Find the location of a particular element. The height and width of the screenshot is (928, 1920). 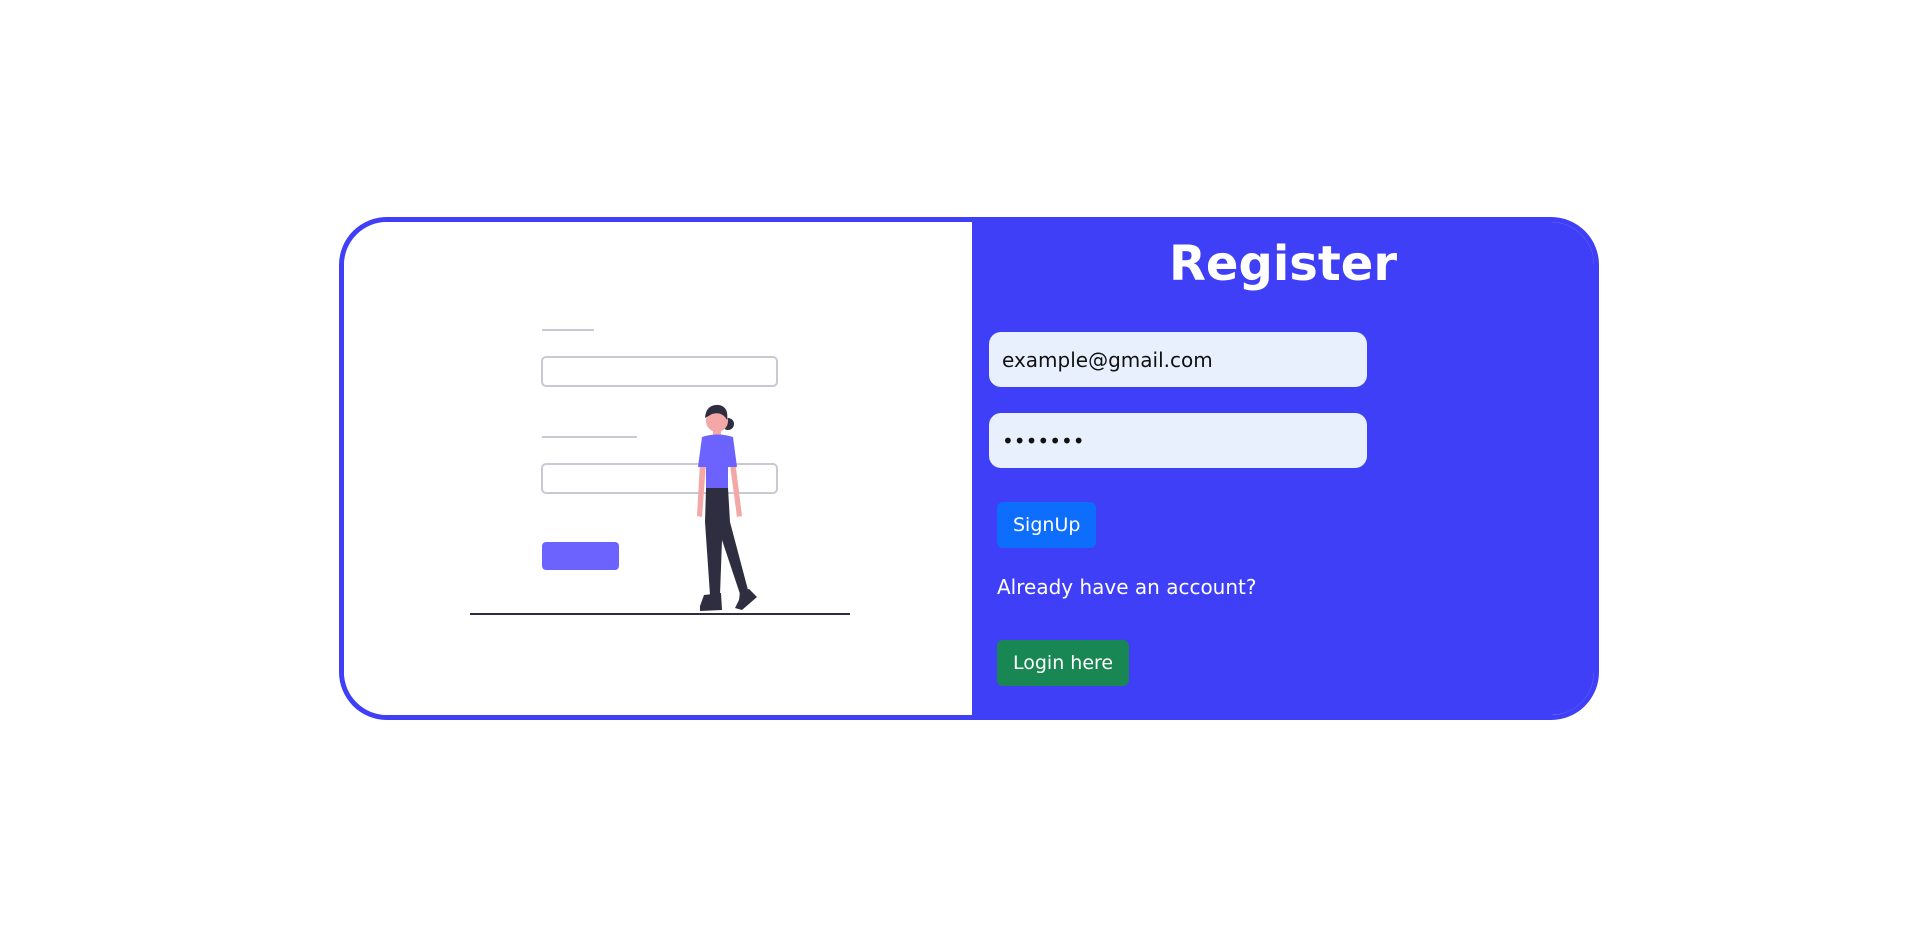

signup-button: SignUp is located at coordinates (1047, 525).